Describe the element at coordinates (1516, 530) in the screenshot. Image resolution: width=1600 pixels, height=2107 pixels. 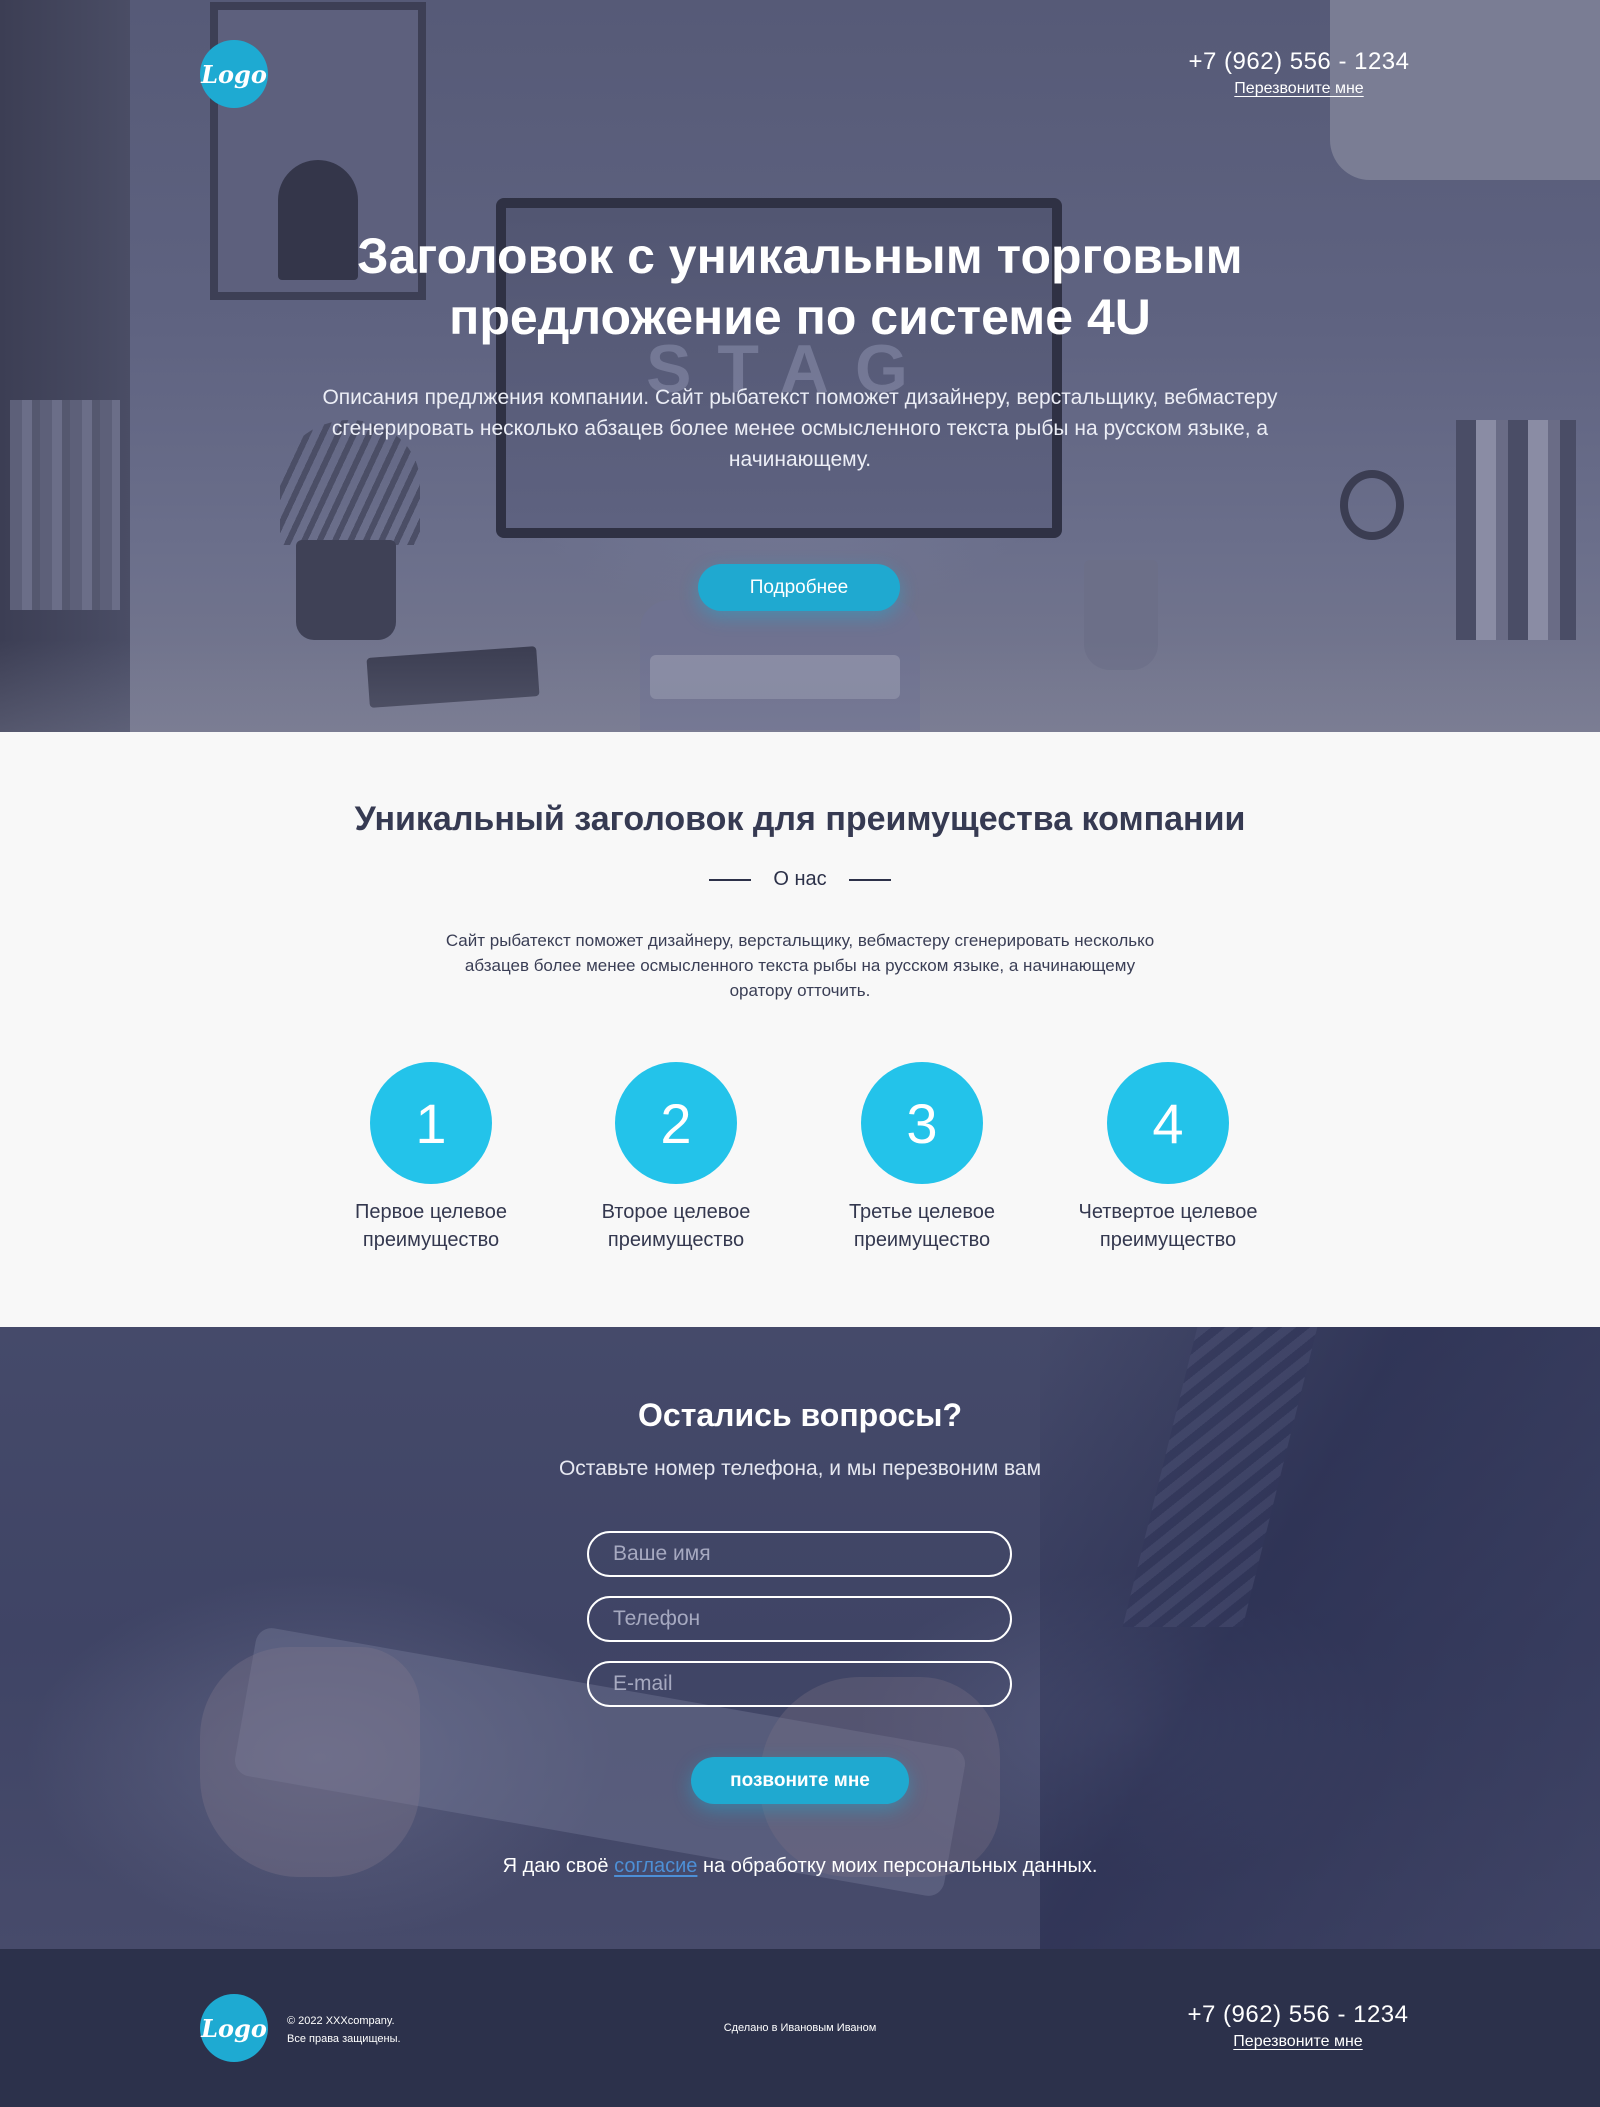
I see `background-books-right` at that location.